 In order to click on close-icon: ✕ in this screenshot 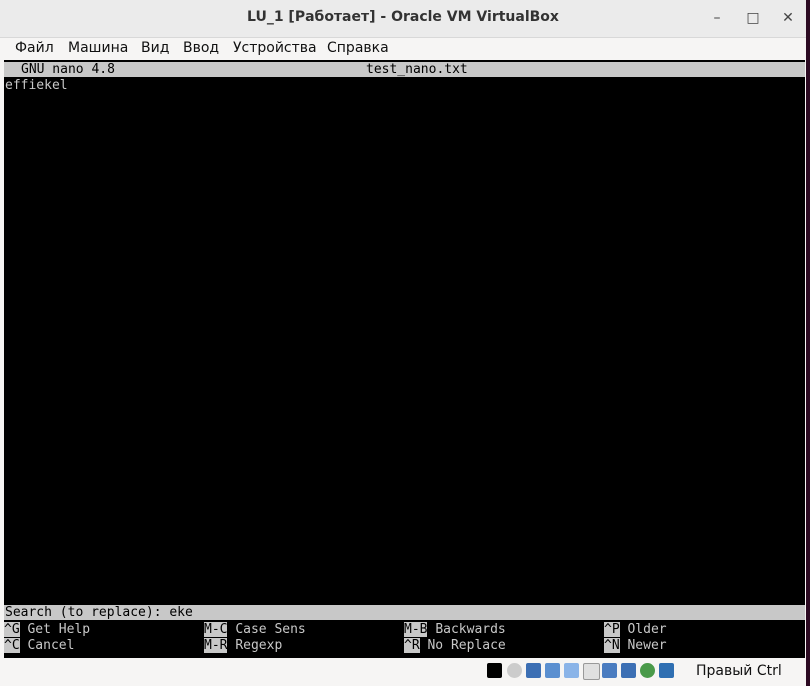, I will do `click(788, 18)`.